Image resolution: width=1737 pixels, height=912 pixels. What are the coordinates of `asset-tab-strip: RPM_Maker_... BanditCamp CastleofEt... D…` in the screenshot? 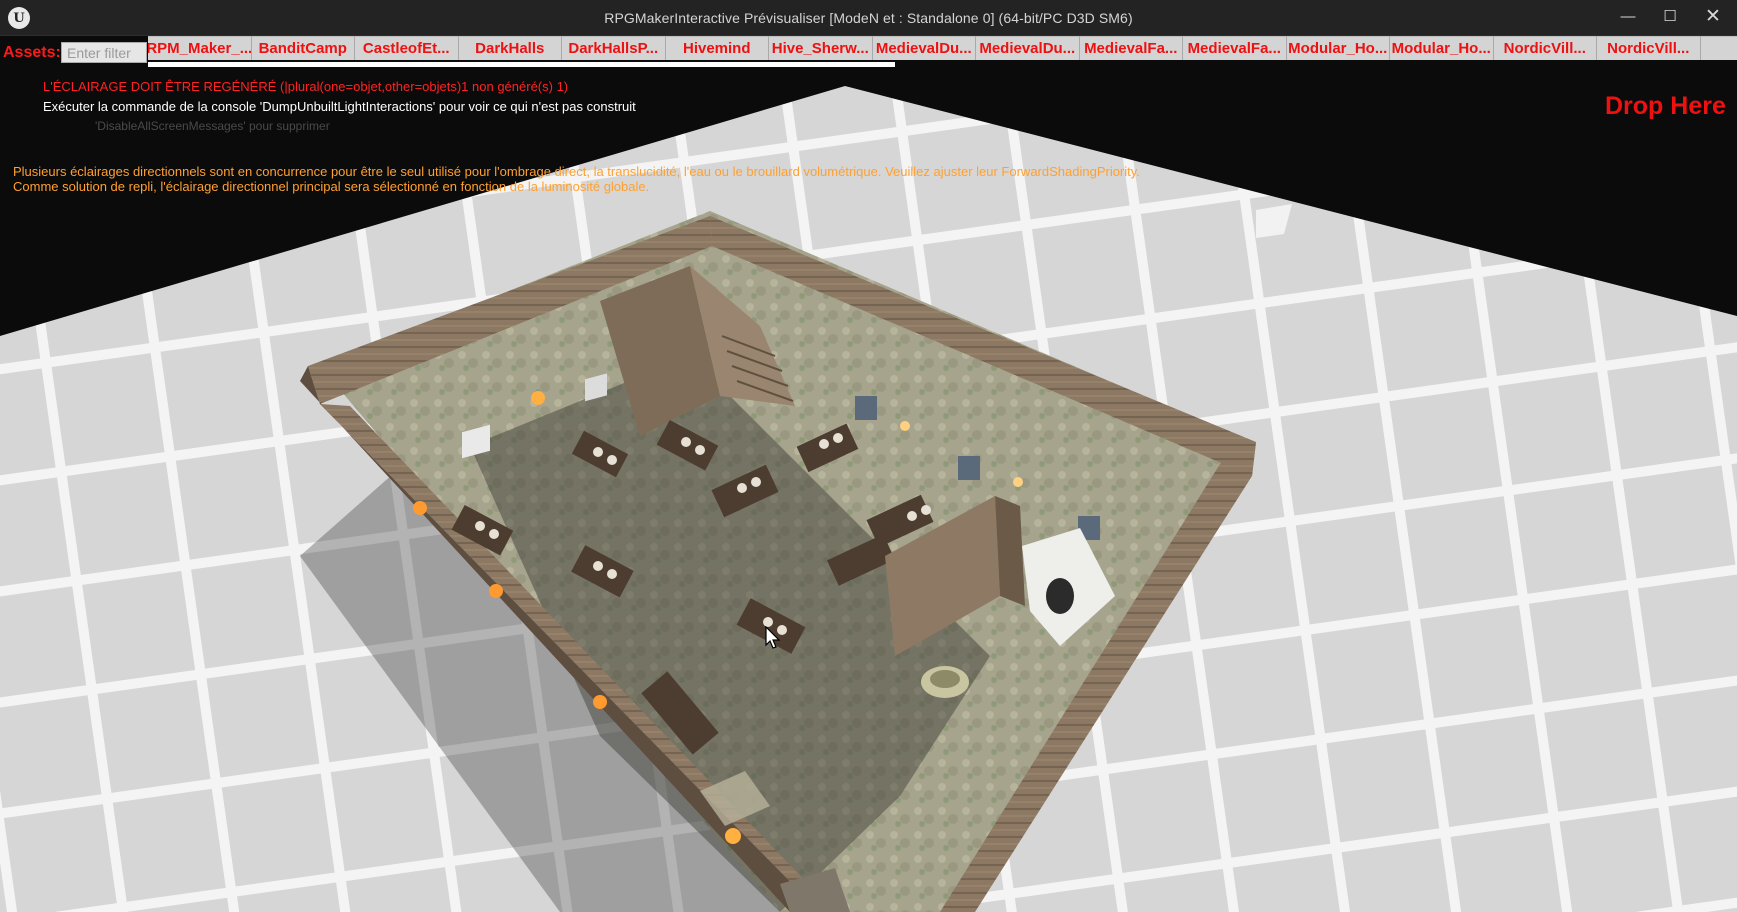 It's located at (942, 48).